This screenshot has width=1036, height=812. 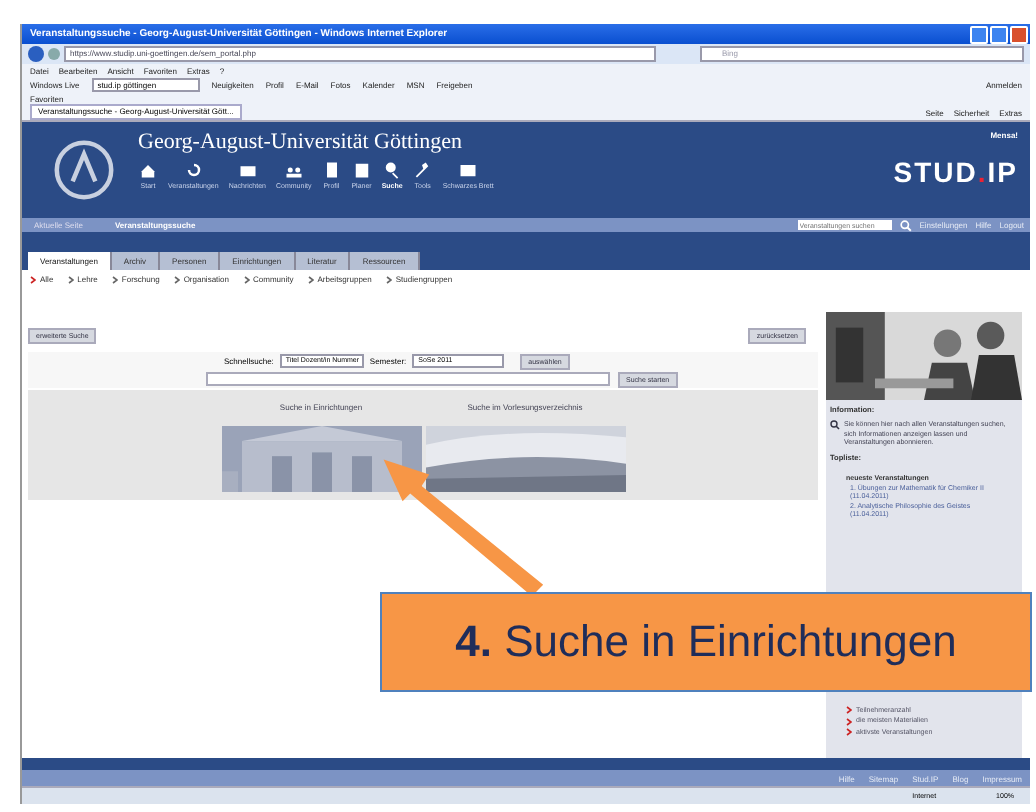 What do you see at coordinates (301, 142) in the screenshot?
I see `university-name: Georg-August-Universität Göttingen` at bounding box center [301, 142].